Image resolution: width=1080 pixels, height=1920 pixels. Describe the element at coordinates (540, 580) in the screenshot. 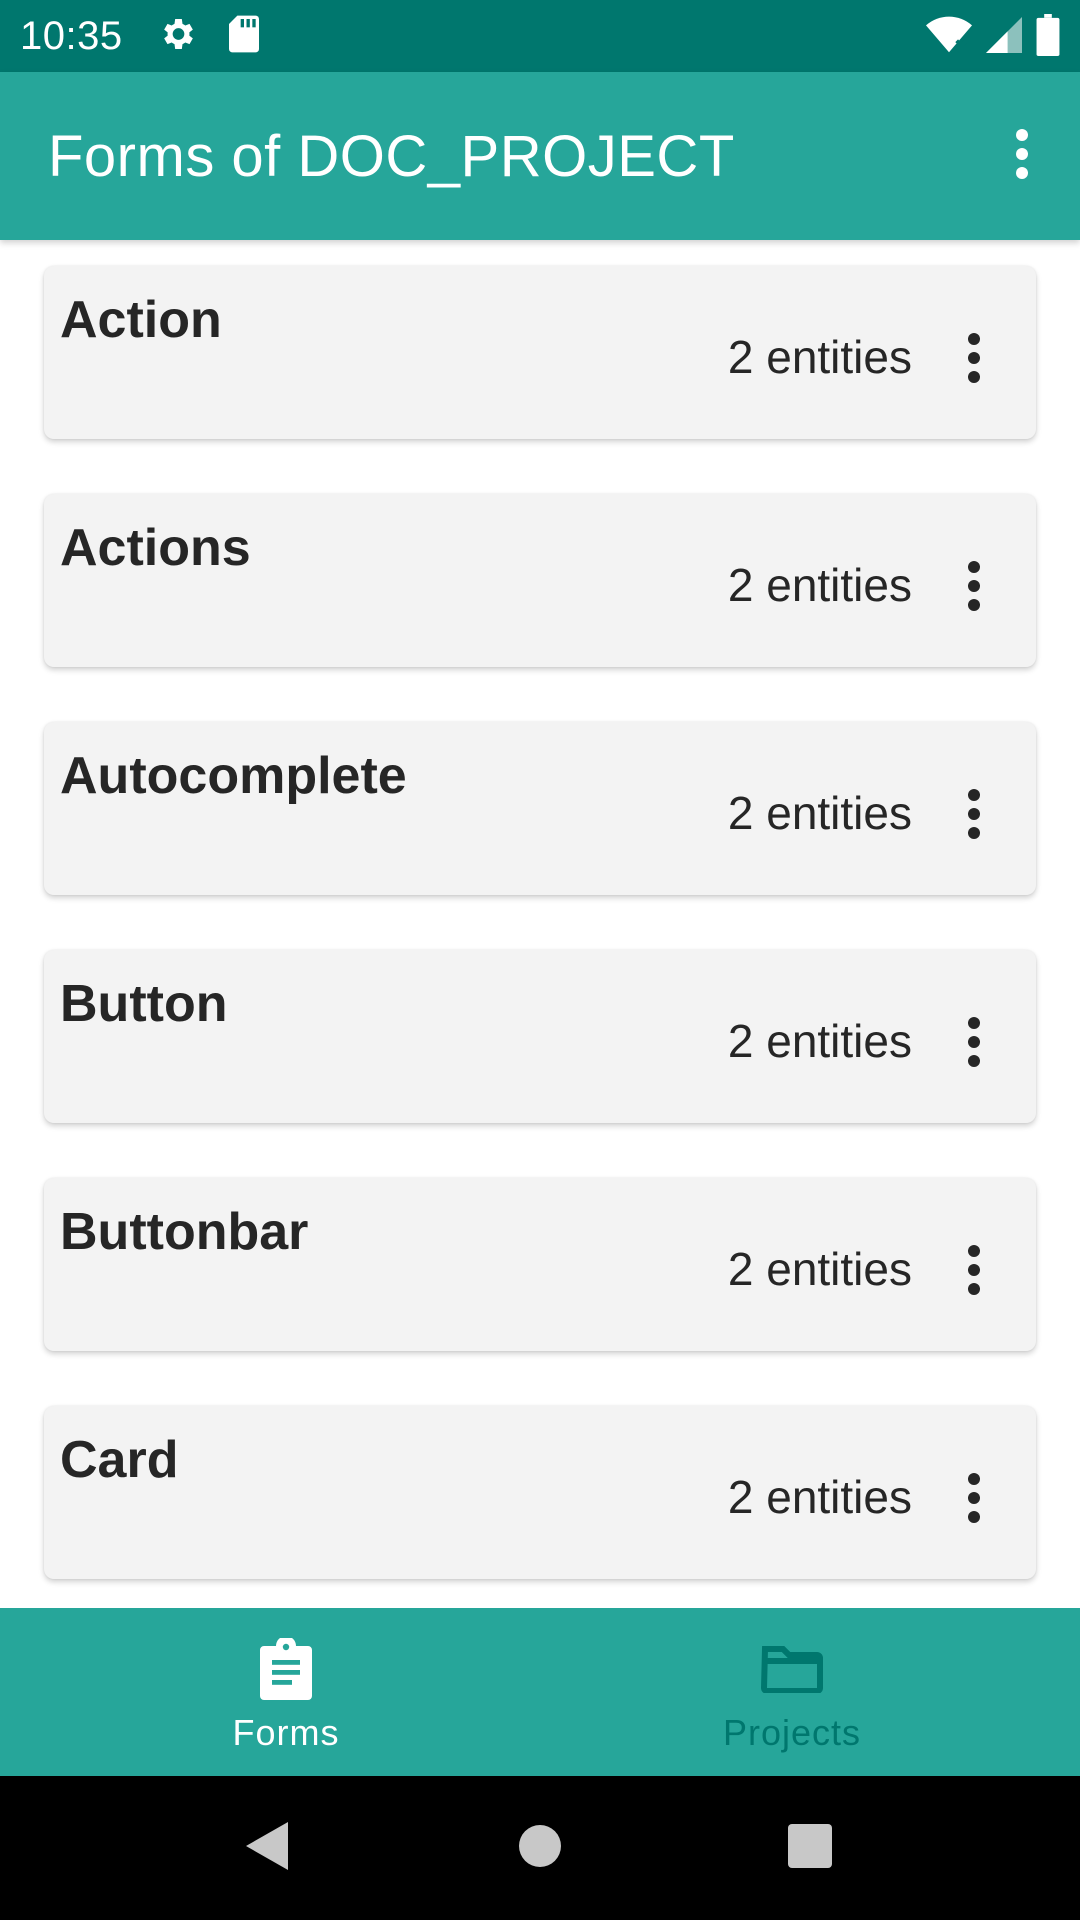

I see `form-card: Actions 2 entities` at that location.